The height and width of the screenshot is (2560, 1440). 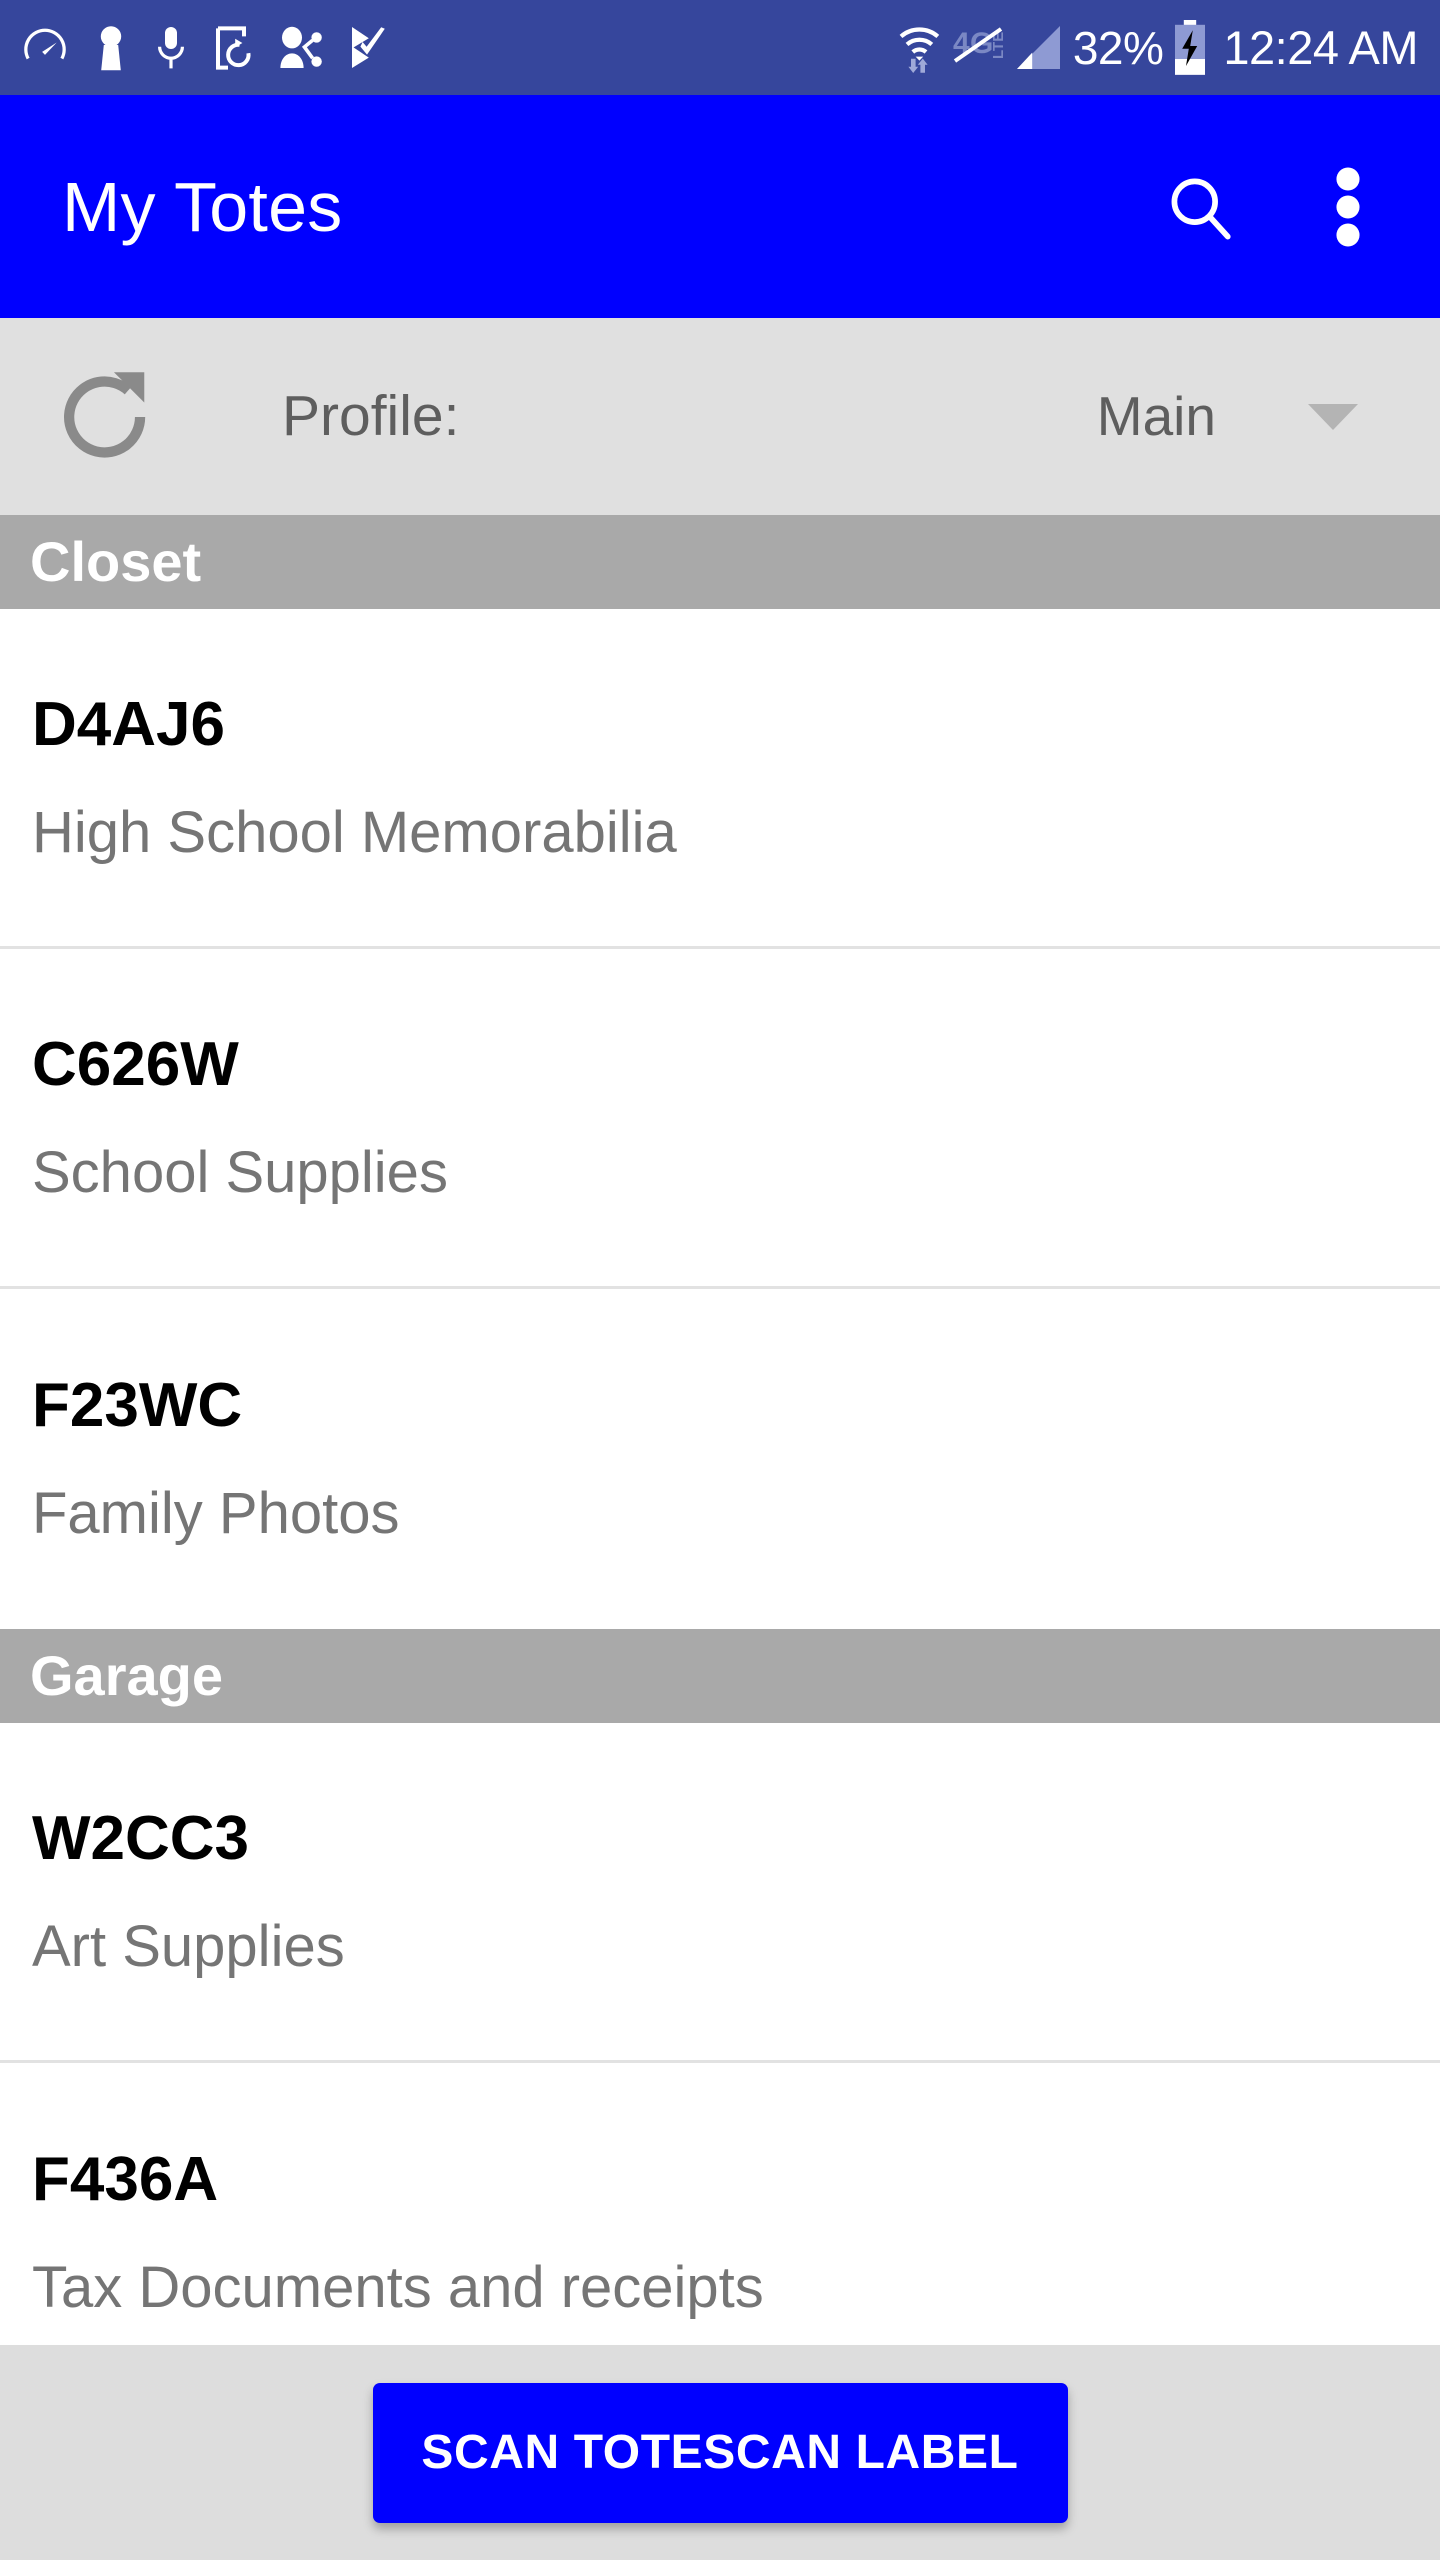 I want to click on microphone-icon, so click(x=171, y=47).